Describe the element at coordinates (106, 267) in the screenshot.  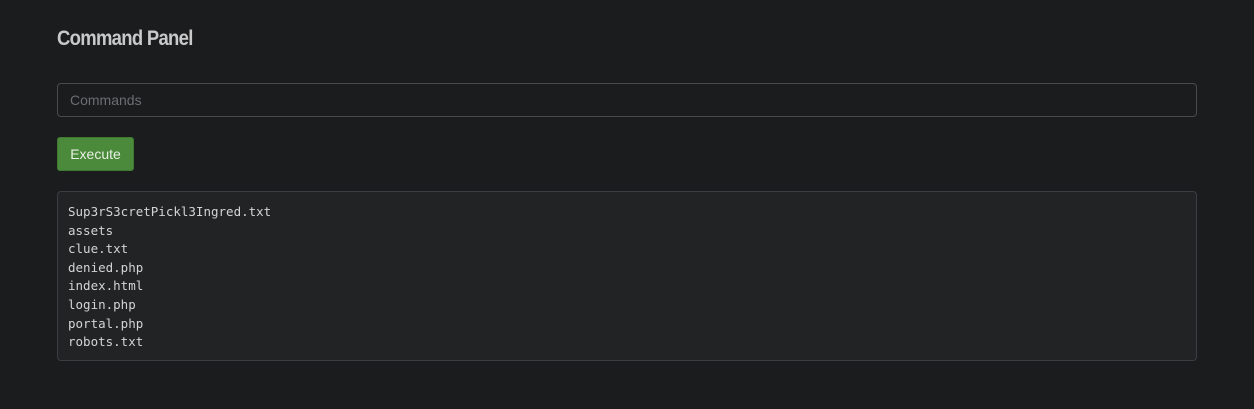
I see `output-line: denied.php` at that location.